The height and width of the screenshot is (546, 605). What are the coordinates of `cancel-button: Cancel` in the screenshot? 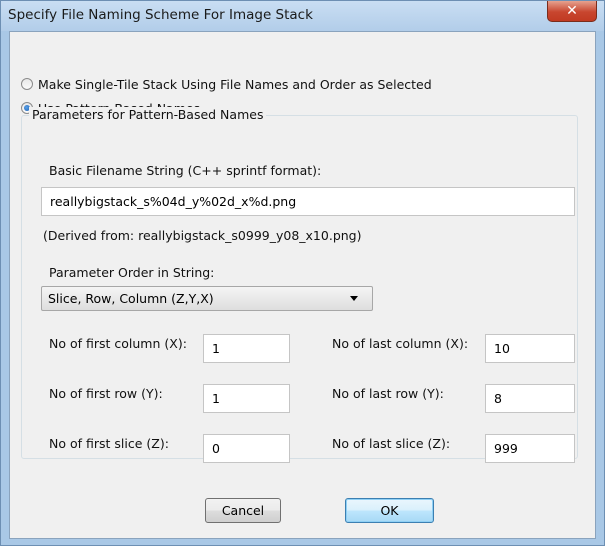 It's located at (243, 510).